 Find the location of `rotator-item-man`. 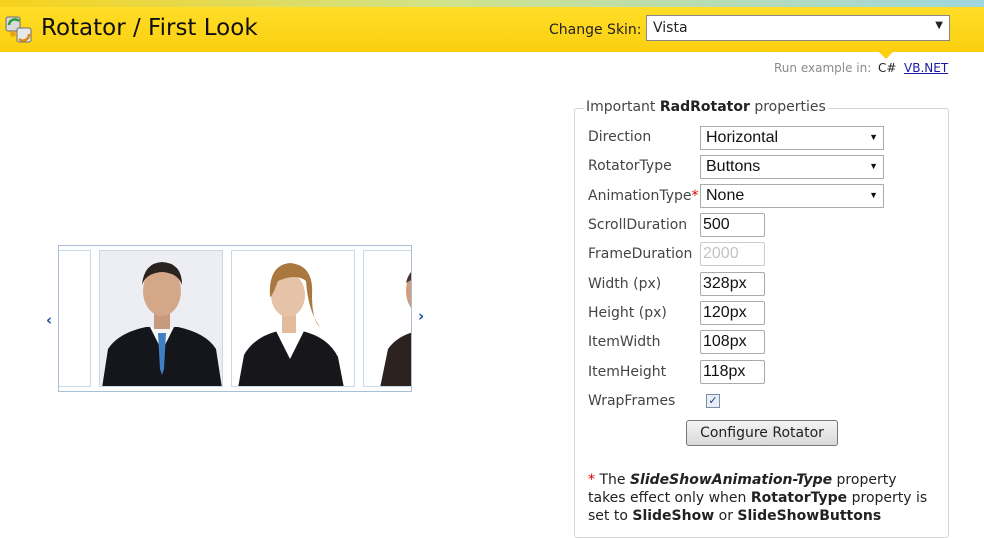

rotator-item-man is located at coordinates (161, 318).